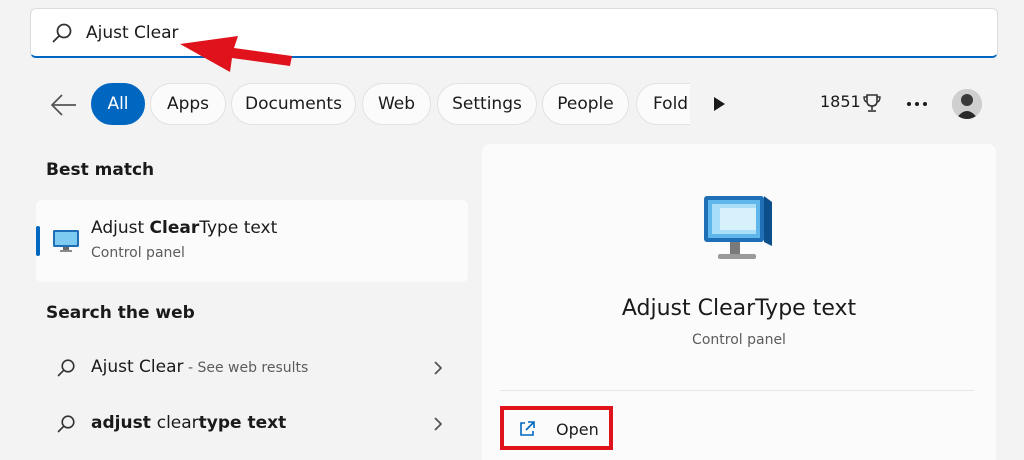  Describe the element at coordinates (585, 104) in the screenshot. I see `tab-people: People` at that location.